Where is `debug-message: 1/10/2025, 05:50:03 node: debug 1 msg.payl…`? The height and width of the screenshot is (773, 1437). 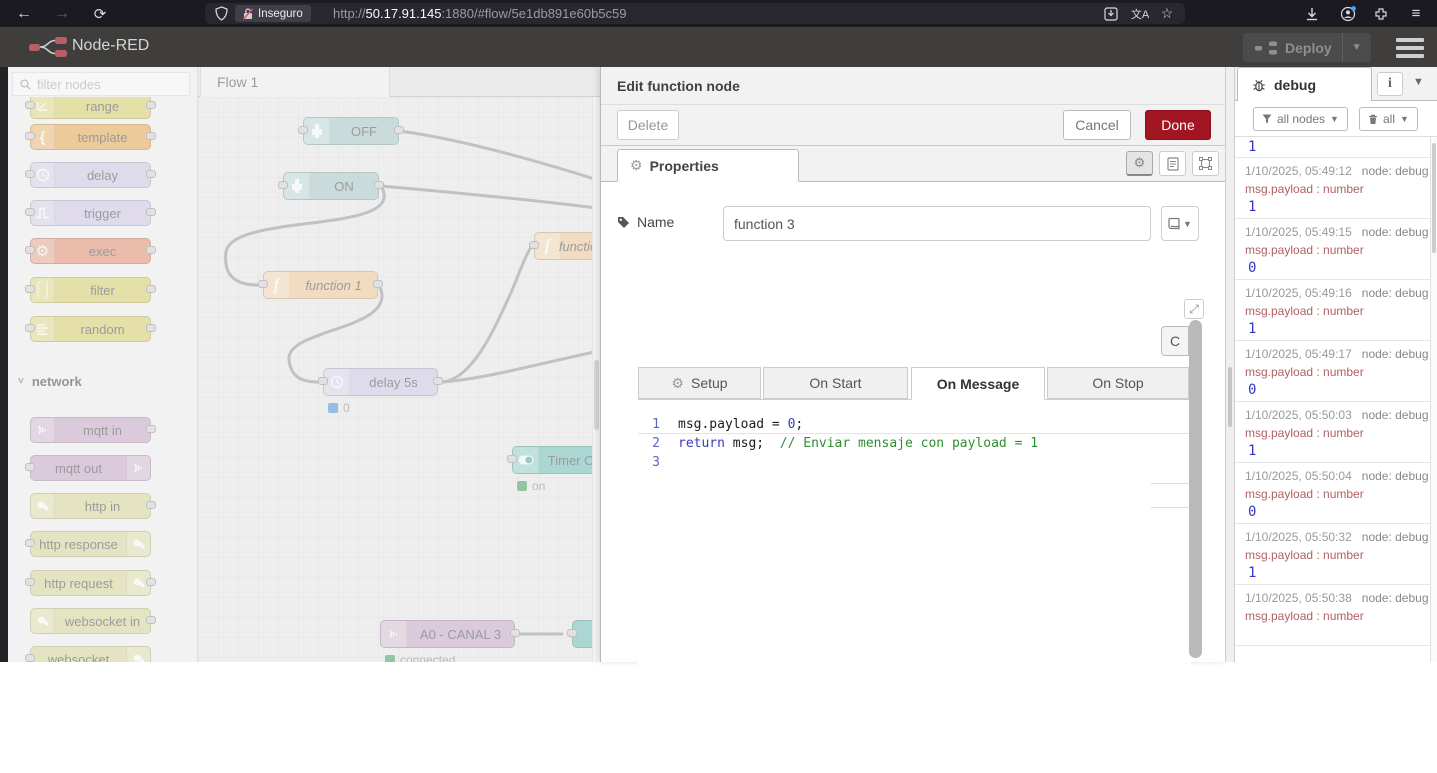
debug-message: 1/10/2025, 05:50:03 node: debug 1 msg.payl… is located at coordinates (1332, 432).